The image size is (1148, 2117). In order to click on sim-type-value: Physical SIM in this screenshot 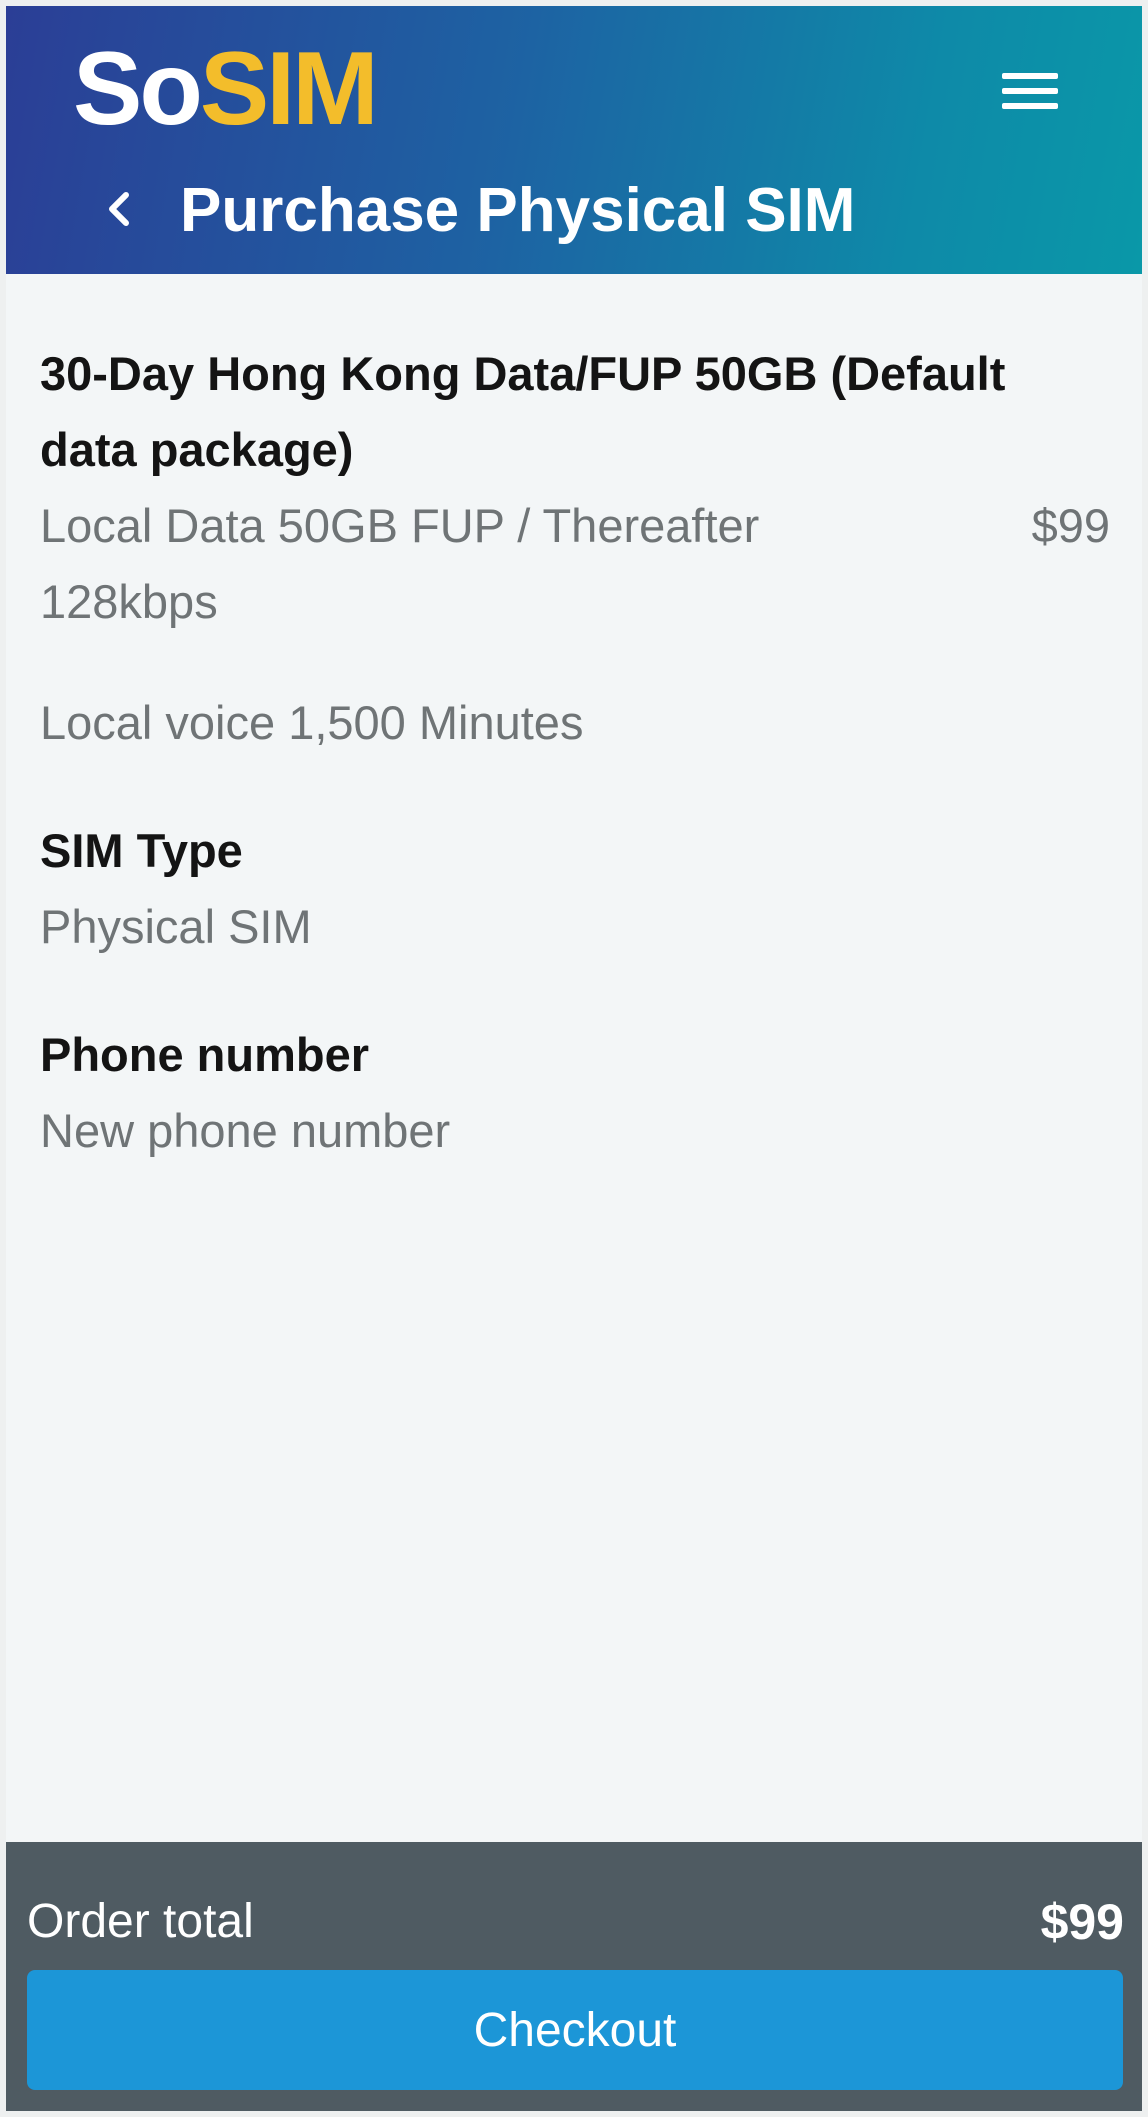, I will do `click(176, 926)`.